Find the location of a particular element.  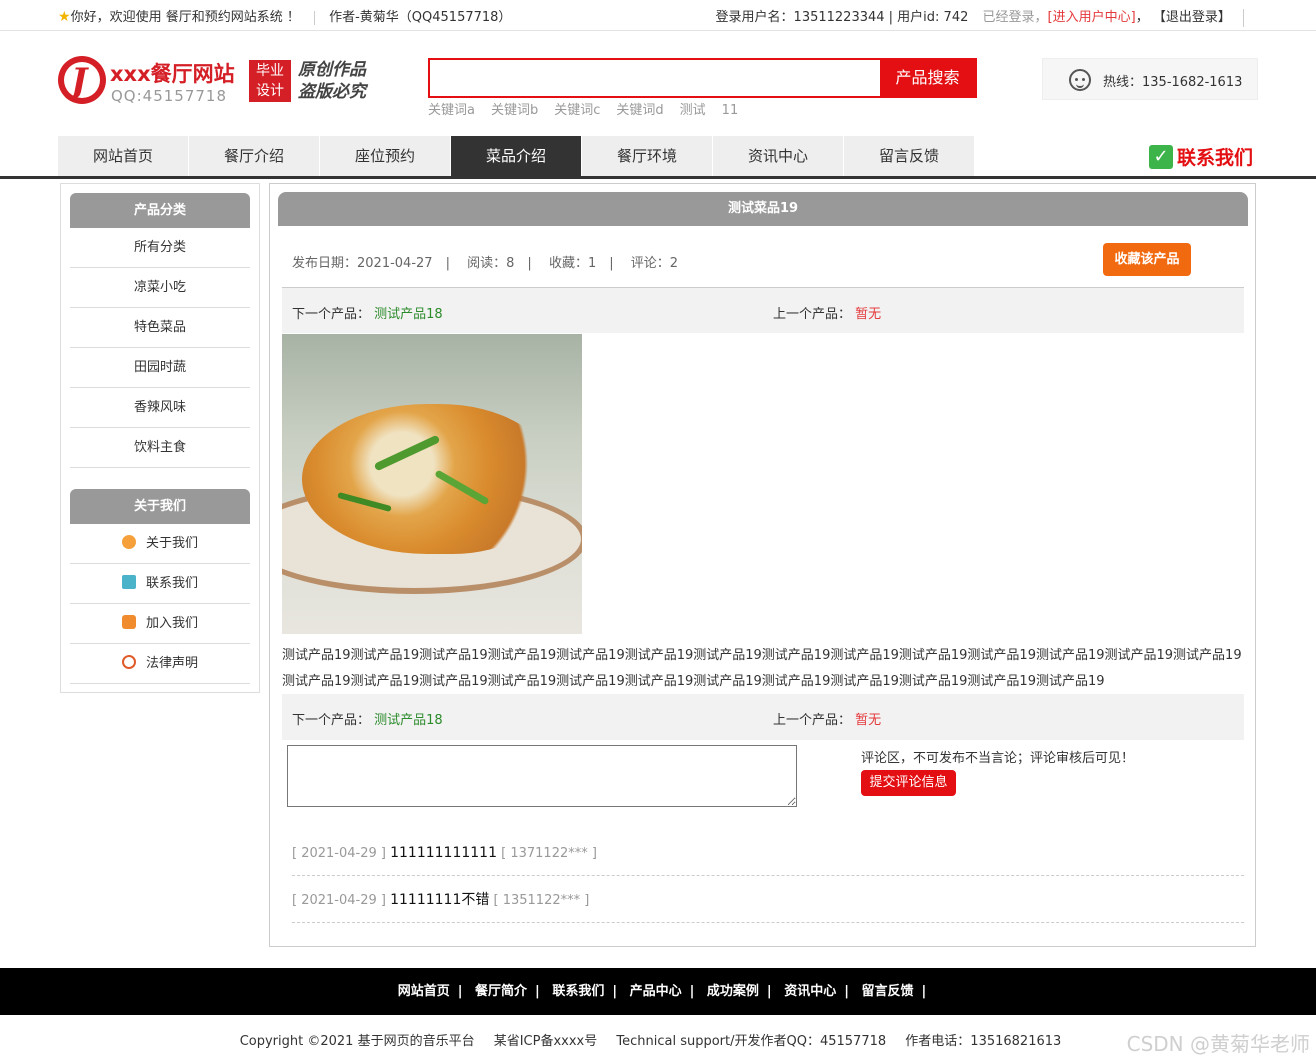

sidebar-item-about: 关于我们 is located at coordinates (160, 544).